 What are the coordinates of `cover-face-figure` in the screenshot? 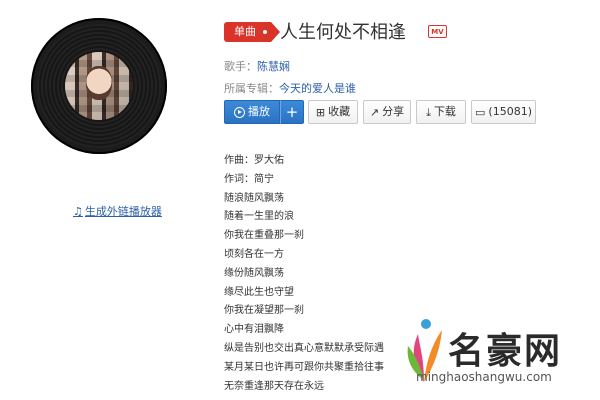 It's located at (99, 83).